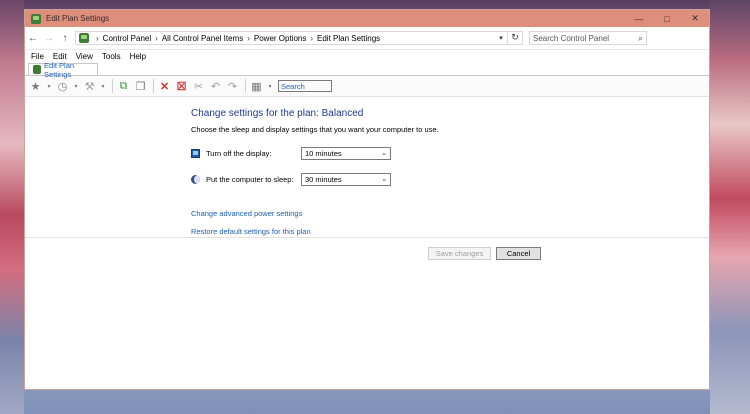 The height and width of the screenshot is (414, 750). Describe the element at coordinates (33, 38) in the screenshot. I see `back-arrow-icon: ←` at that location.